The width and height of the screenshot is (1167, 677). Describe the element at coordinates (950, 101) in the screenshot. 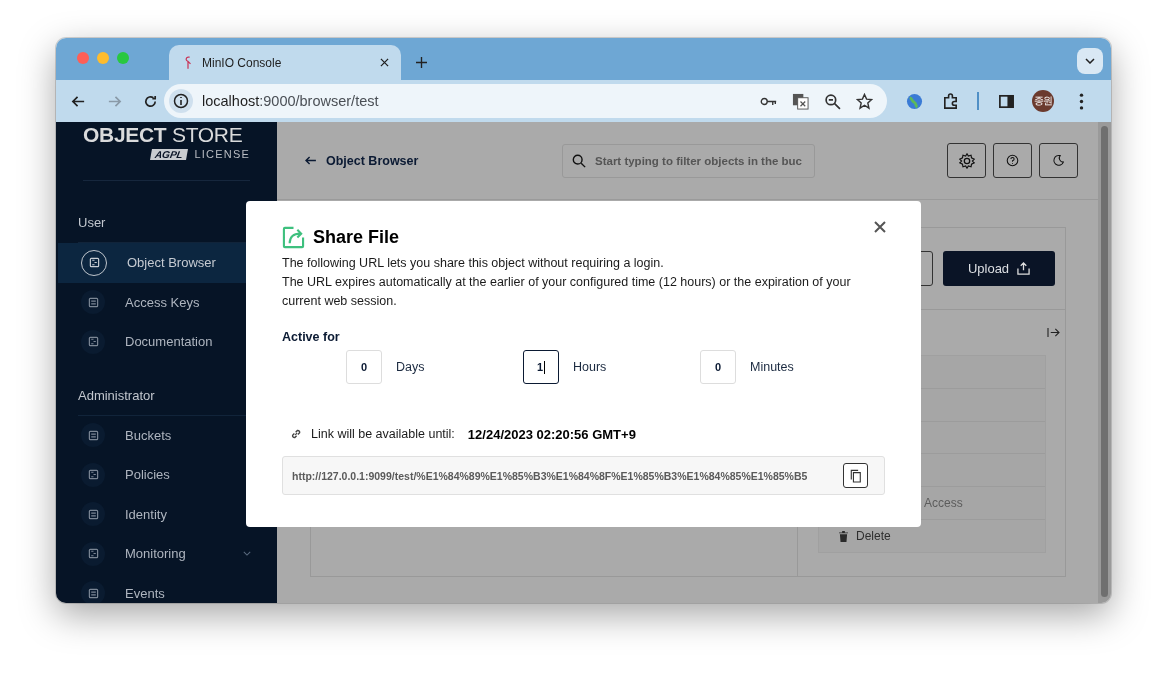

I see `puzzle-icon` at that location.